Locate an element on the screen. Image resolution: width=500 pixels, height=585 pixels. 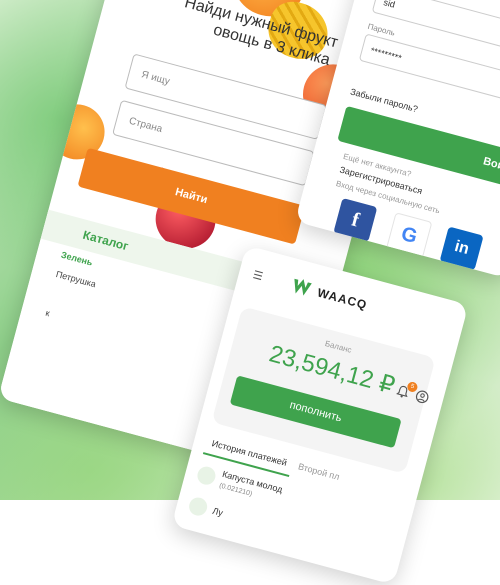
logo: WAACQ is located at coordinates (329, 295).